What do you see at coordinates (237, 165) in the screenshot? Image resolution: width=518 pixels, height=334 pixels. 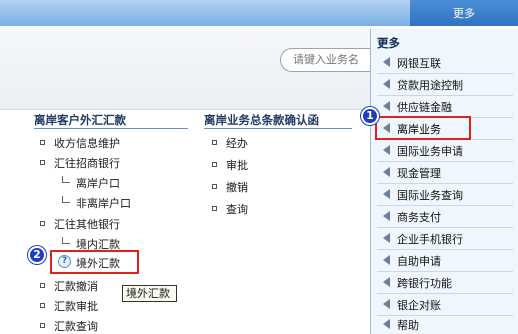 I see `link-approve: 审批` at bounding box center [237, 165].